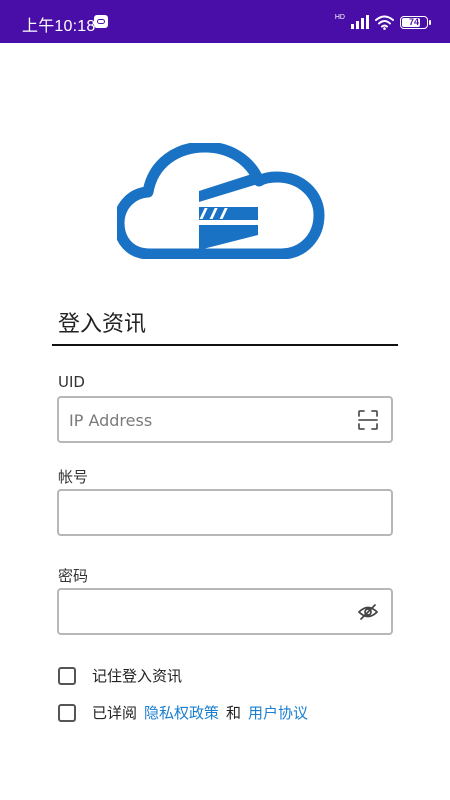 This screenshot has height=800, width=450. Describe the element at coordinates (137, 675) in the screenshot. I see `remember-label: 记住登入资讯` at that location.